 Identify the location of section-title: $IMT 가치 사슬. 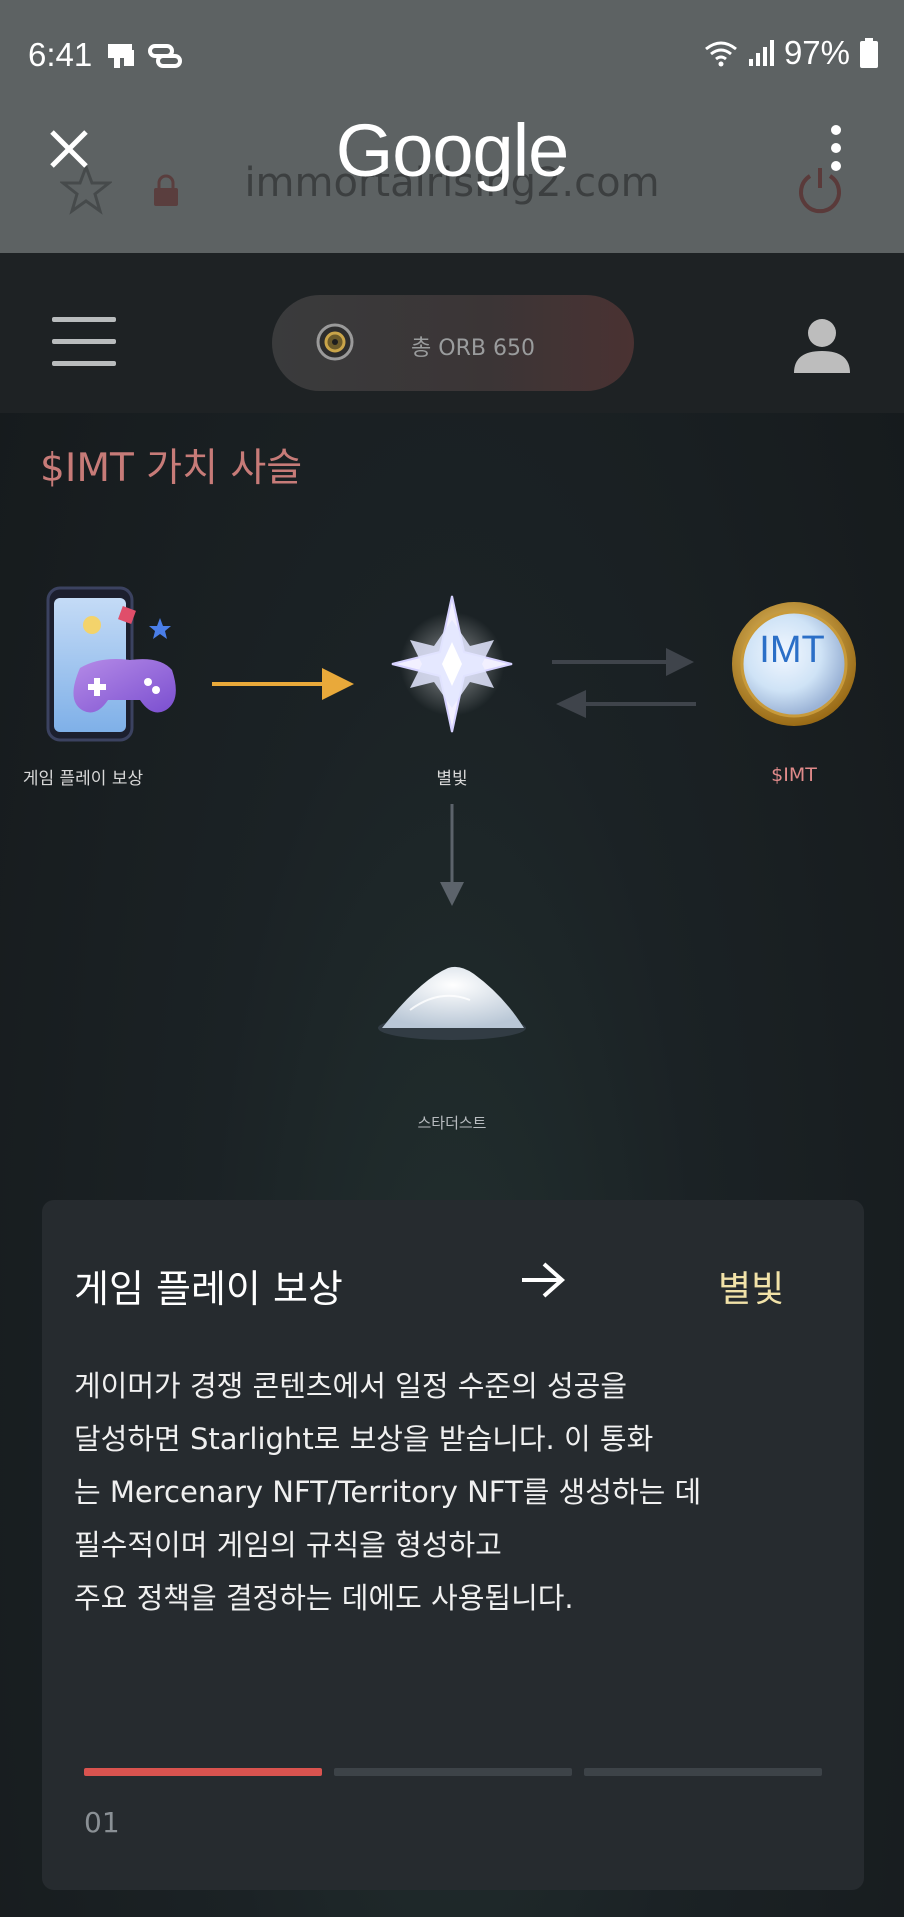
(171, 468).